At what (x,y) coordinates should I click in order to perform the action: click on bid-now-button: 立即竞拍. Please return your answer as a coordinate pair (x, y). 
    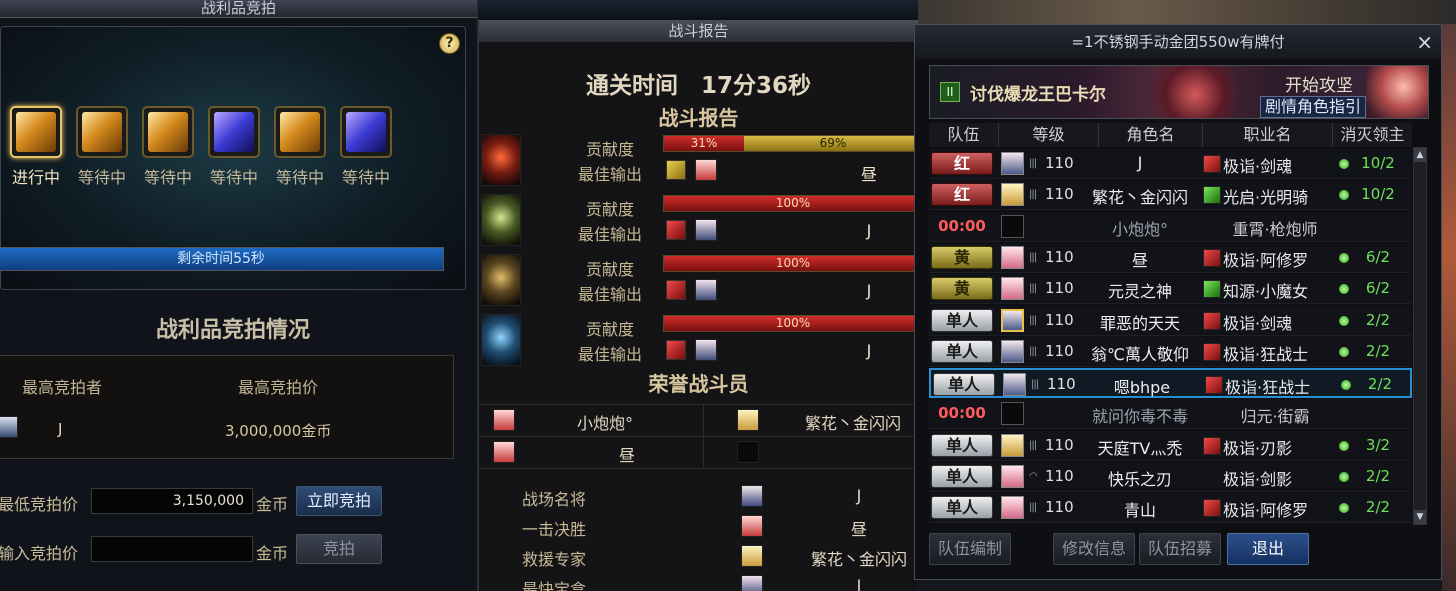
    Looking at the image, I should click on (339, 501).